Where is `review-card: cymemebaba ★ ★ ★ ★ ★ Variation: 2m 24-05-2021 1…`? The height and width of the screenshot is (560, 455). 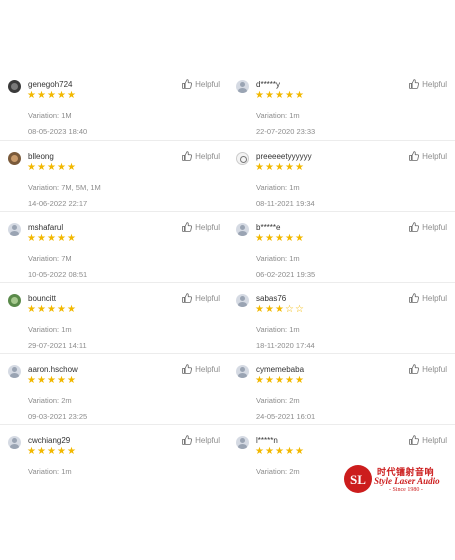 review-card: cymemebaba ★ ★ ★ ★ ★ Variation: 2m 24-05-2021 1… is located at coordinates (341, 388).